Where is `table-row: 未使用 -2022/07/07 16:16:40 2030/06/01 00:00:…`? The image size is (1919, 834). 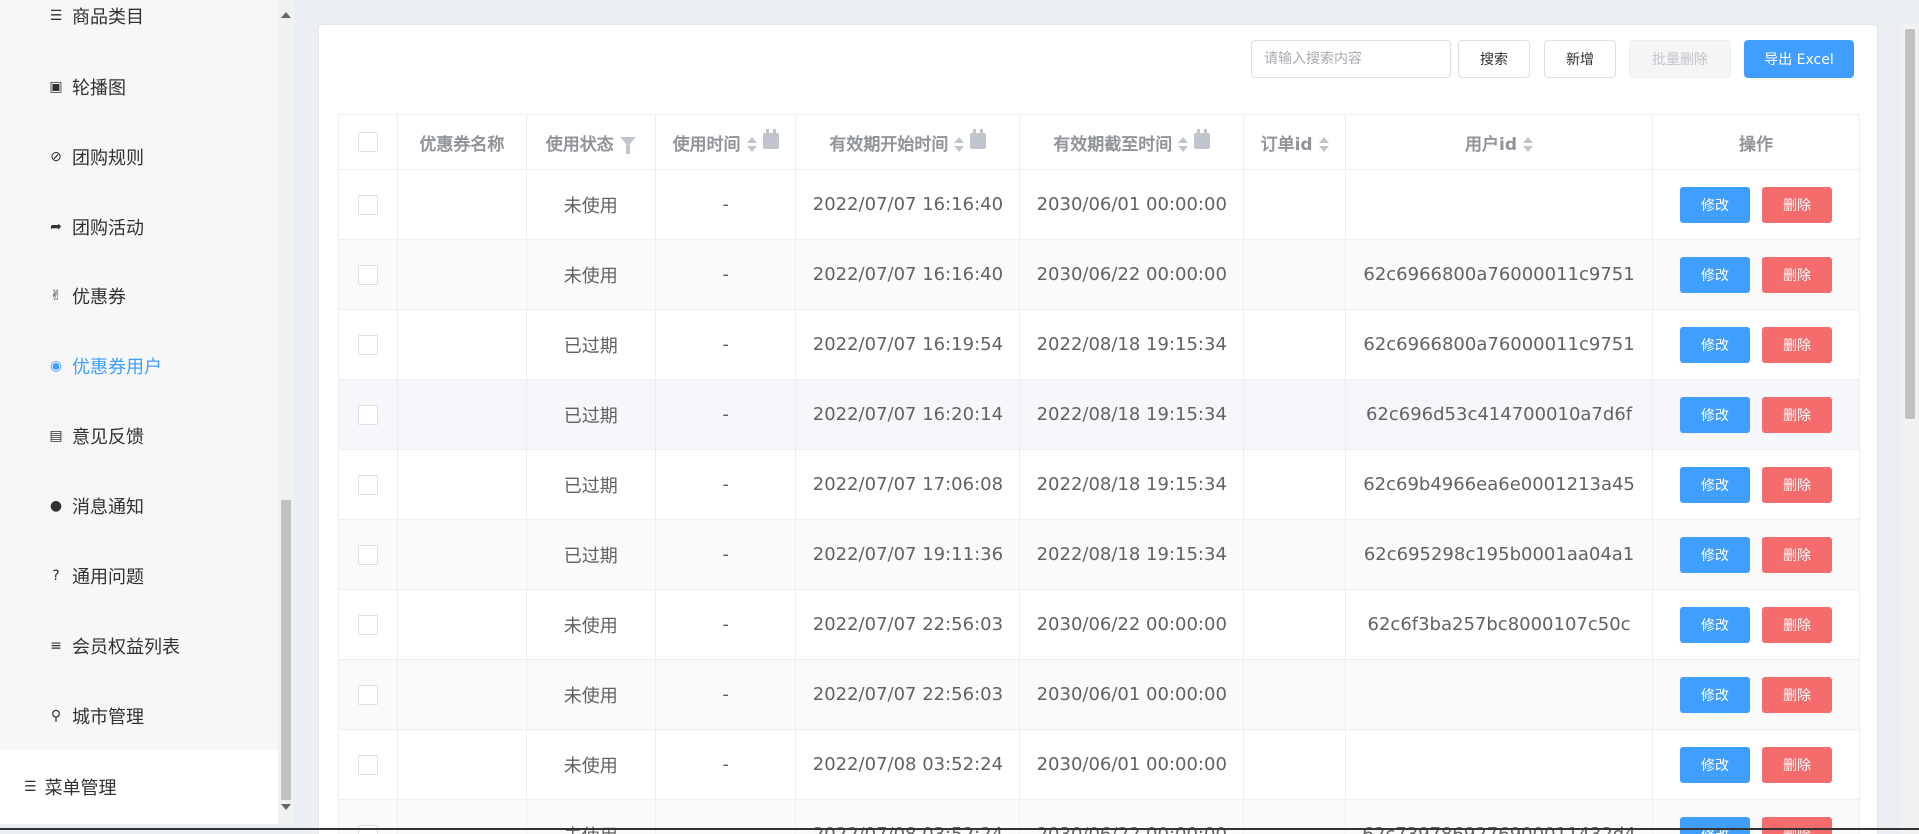 table-row: 未使用 -2022/07/07 16:16:40 2030/06/01 00:00:… is located at coordinates (1099, 204).